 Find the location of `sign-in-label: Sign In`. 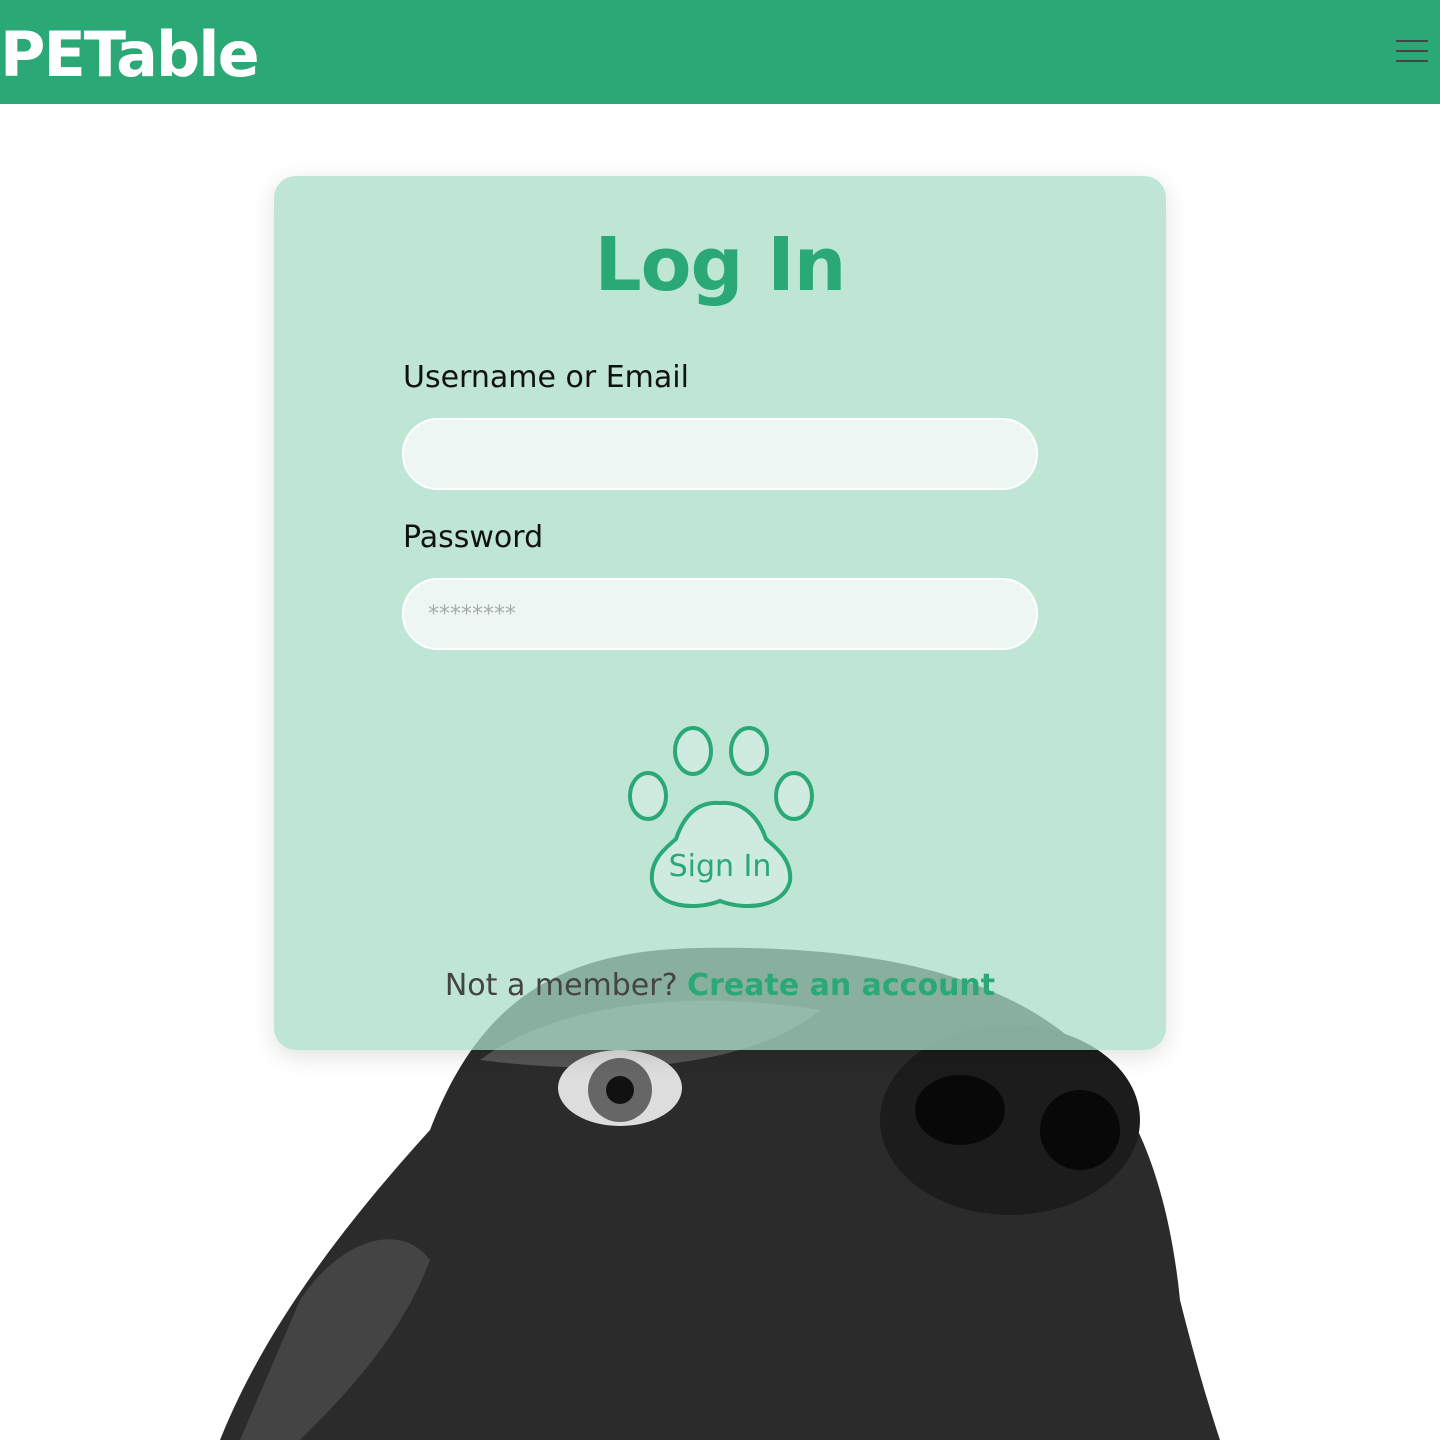

sign-in-label: Sign In is located at coordinates (720, 866).